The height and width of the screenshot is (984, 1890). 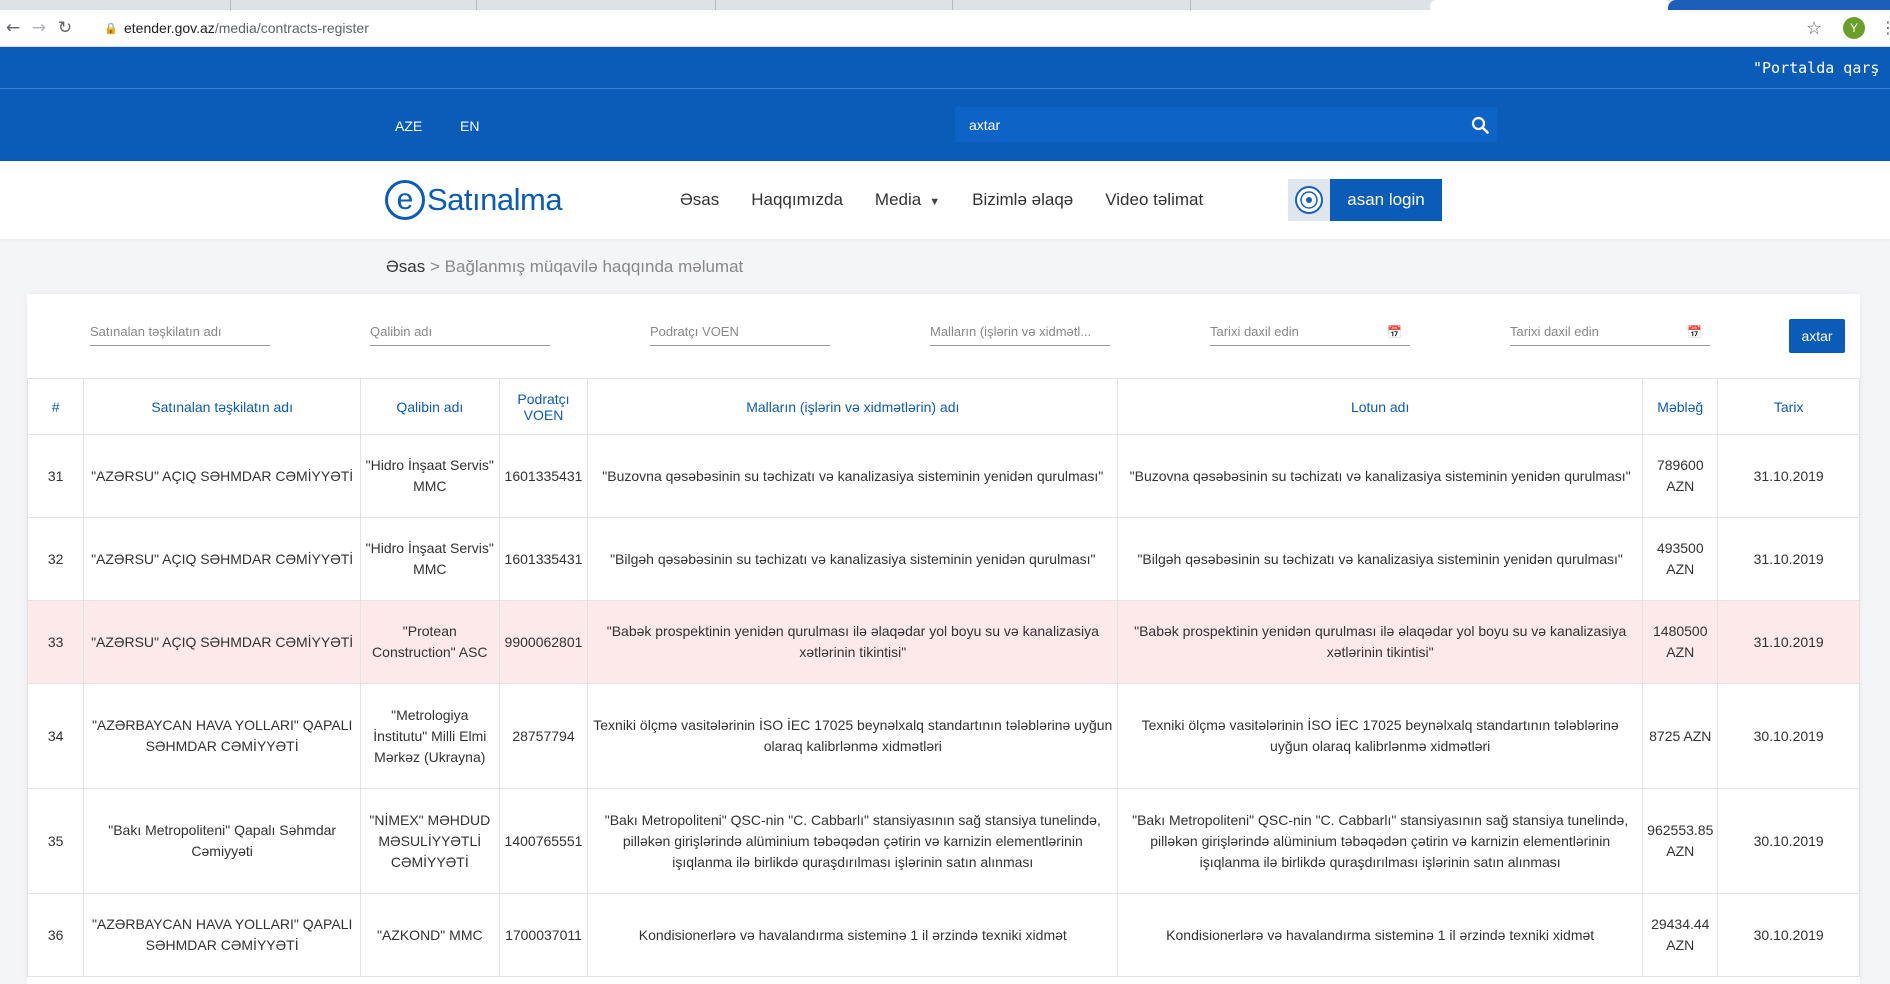 What do you see at coordinates (1365, 200) in the screenshot?
I see `asan-login-button: asan login` at bounding box center [1365, 200].